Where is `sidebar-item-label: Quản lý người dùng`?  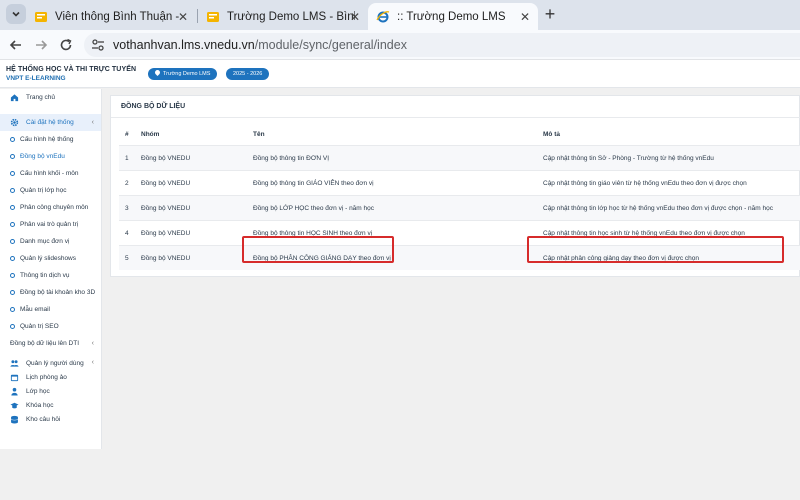 sidebar-item-label: Quản lý người dùng is located at coordinates (55, 363).